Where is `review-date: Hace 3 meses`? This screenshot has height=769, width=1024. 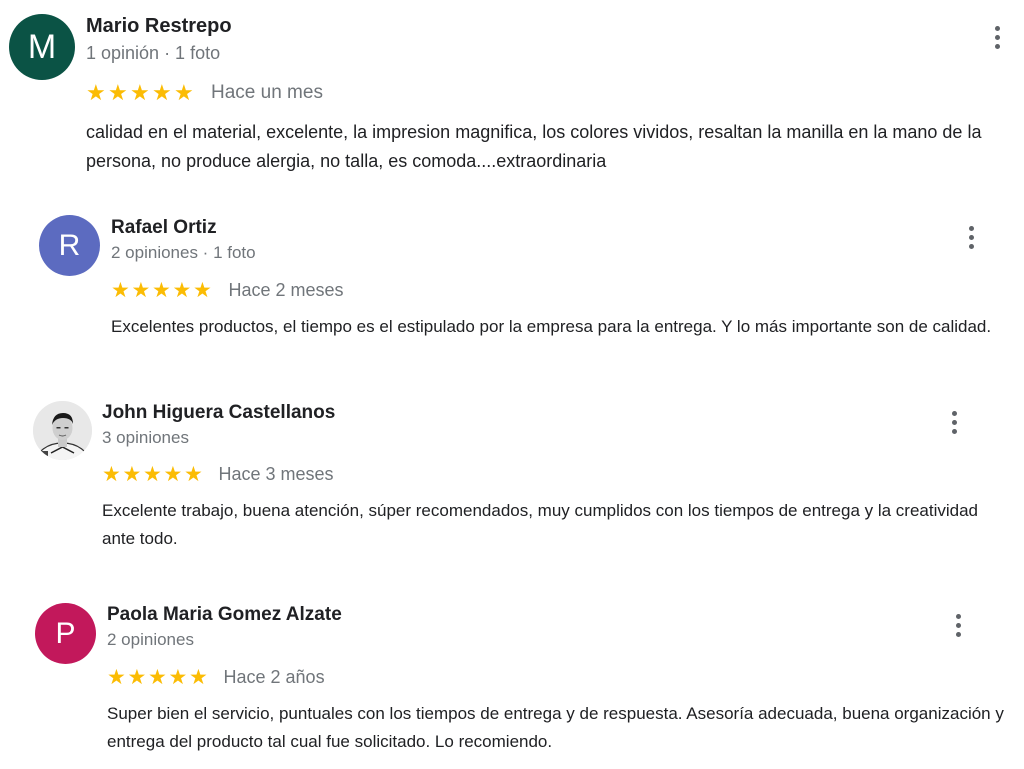 review-date: Hace 3 meses is located at coordinates (276, 474).